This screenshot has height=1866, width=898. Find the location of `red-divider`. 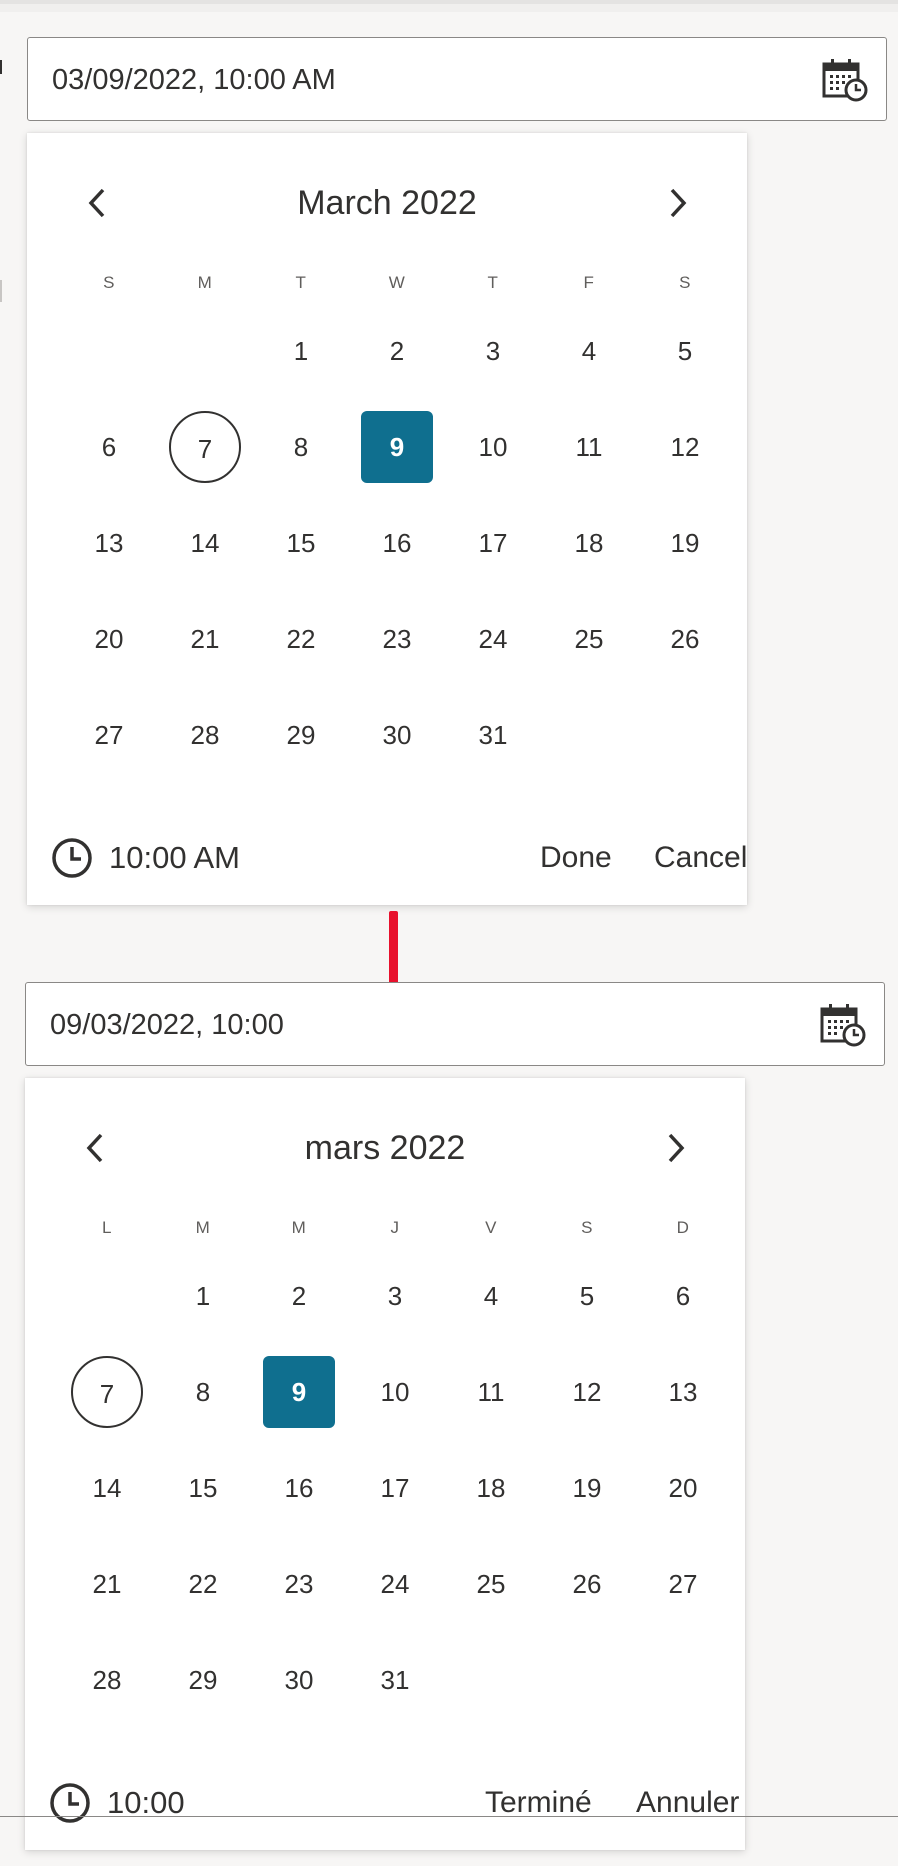

red-divider is located at coordinates (393, 947).